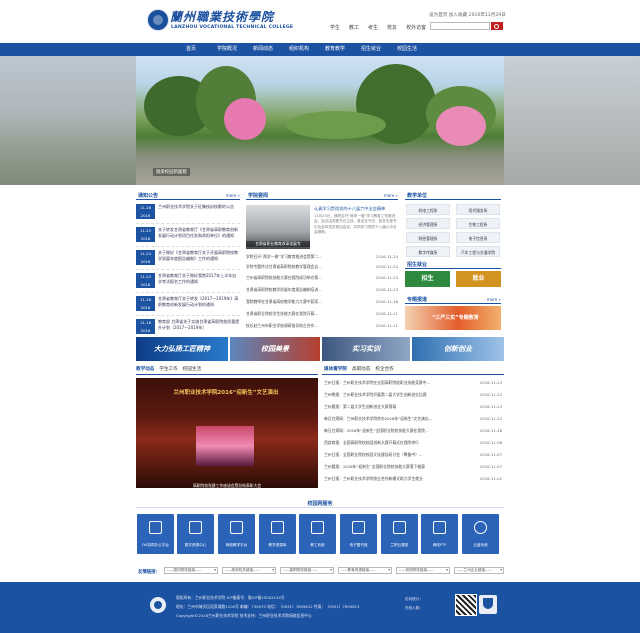 This screenshot has height=633, width=640. What do you see at coordinates (428, 209) in the screenshot?
I see `dept-link: 机电工程系` at bounding box center [428, 209].